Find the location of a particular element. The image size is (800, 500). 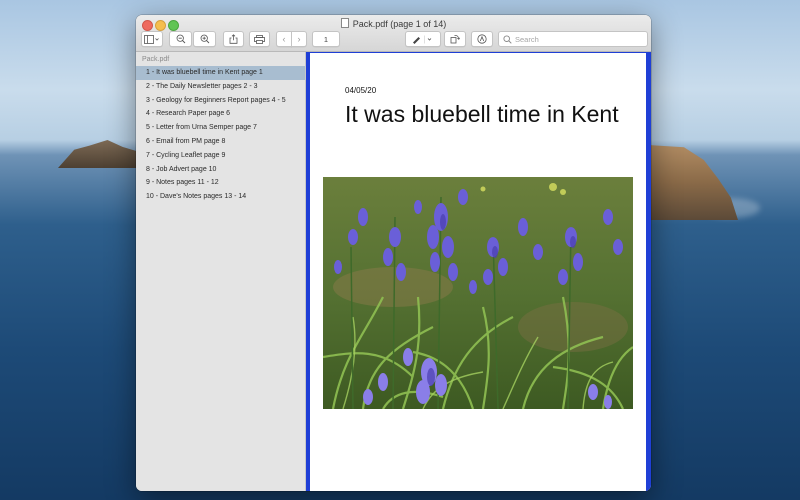

outline-item-2: 2 - The Daily Newsletter pages 2 - 3 is located at coordinates (220, 87).